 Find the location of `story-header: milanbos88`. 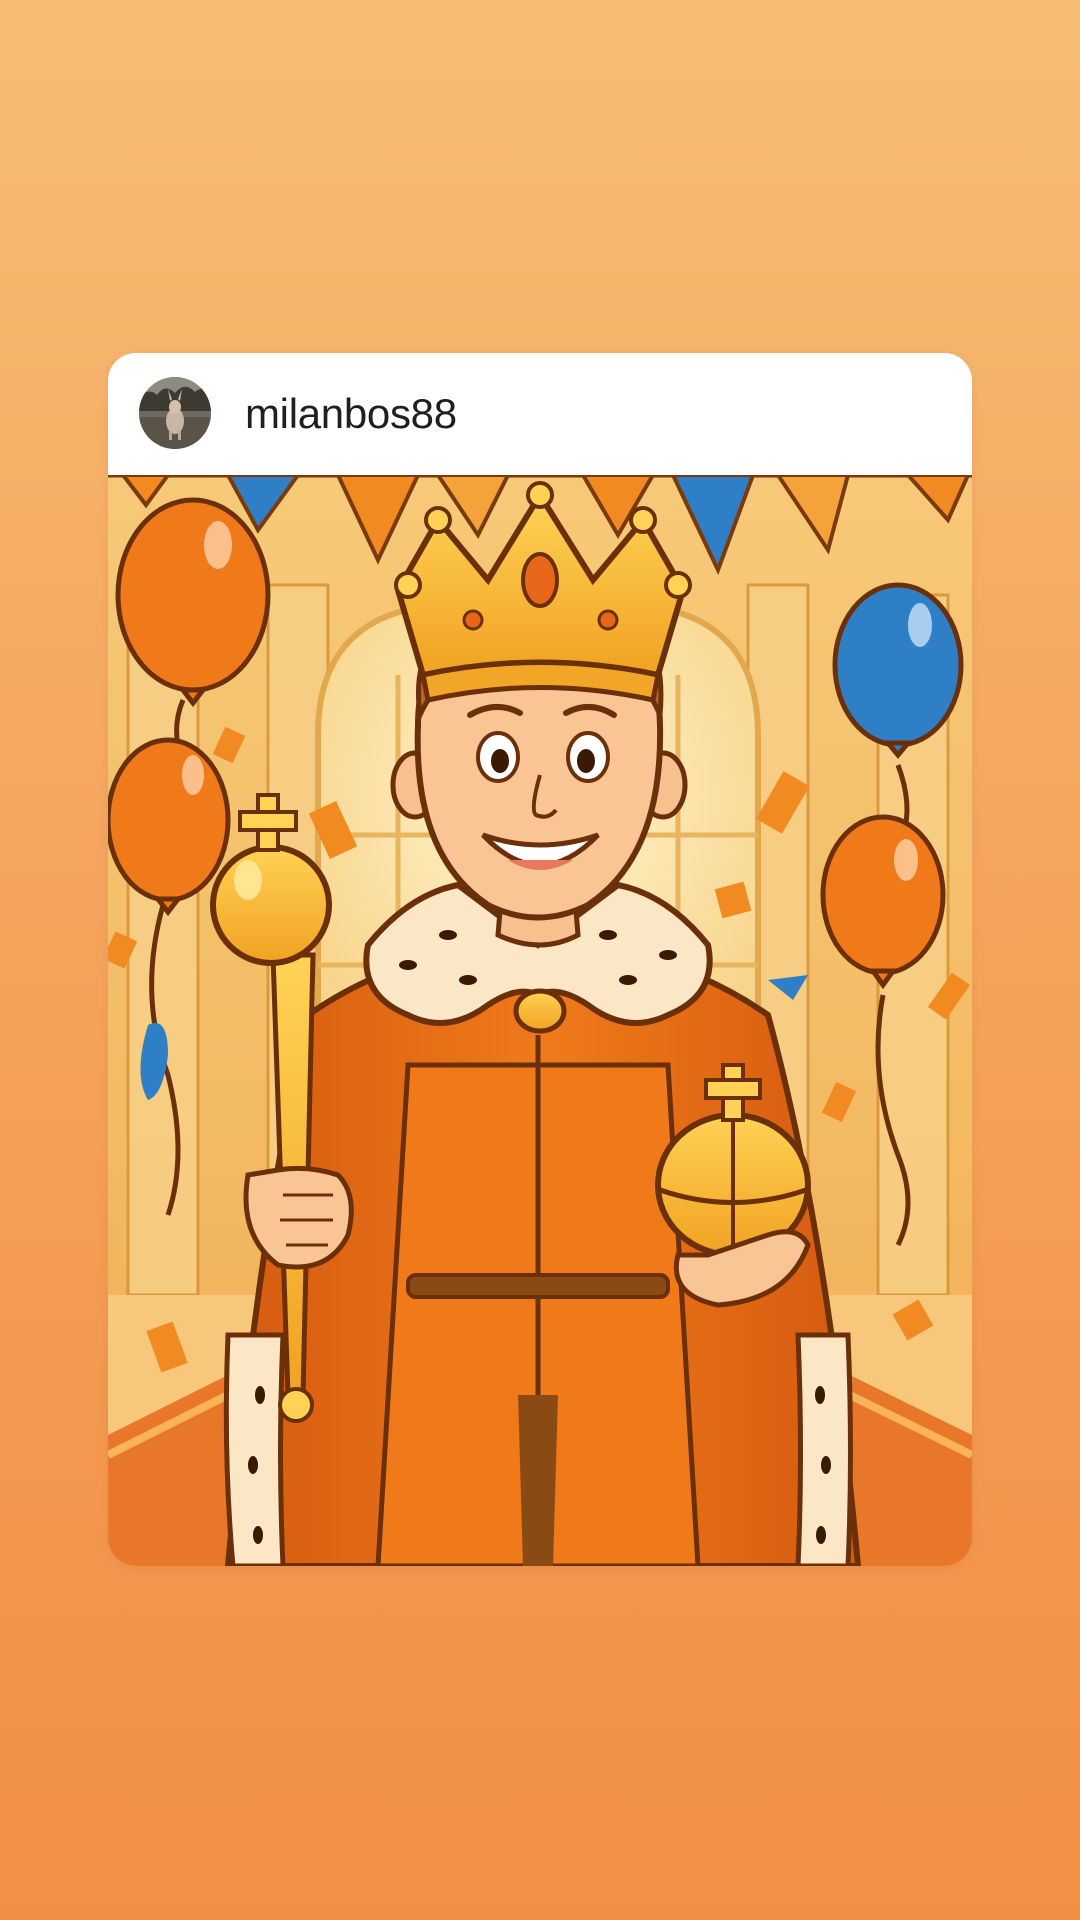

story-header: milanbos88 is located at coordinates (540, 414).